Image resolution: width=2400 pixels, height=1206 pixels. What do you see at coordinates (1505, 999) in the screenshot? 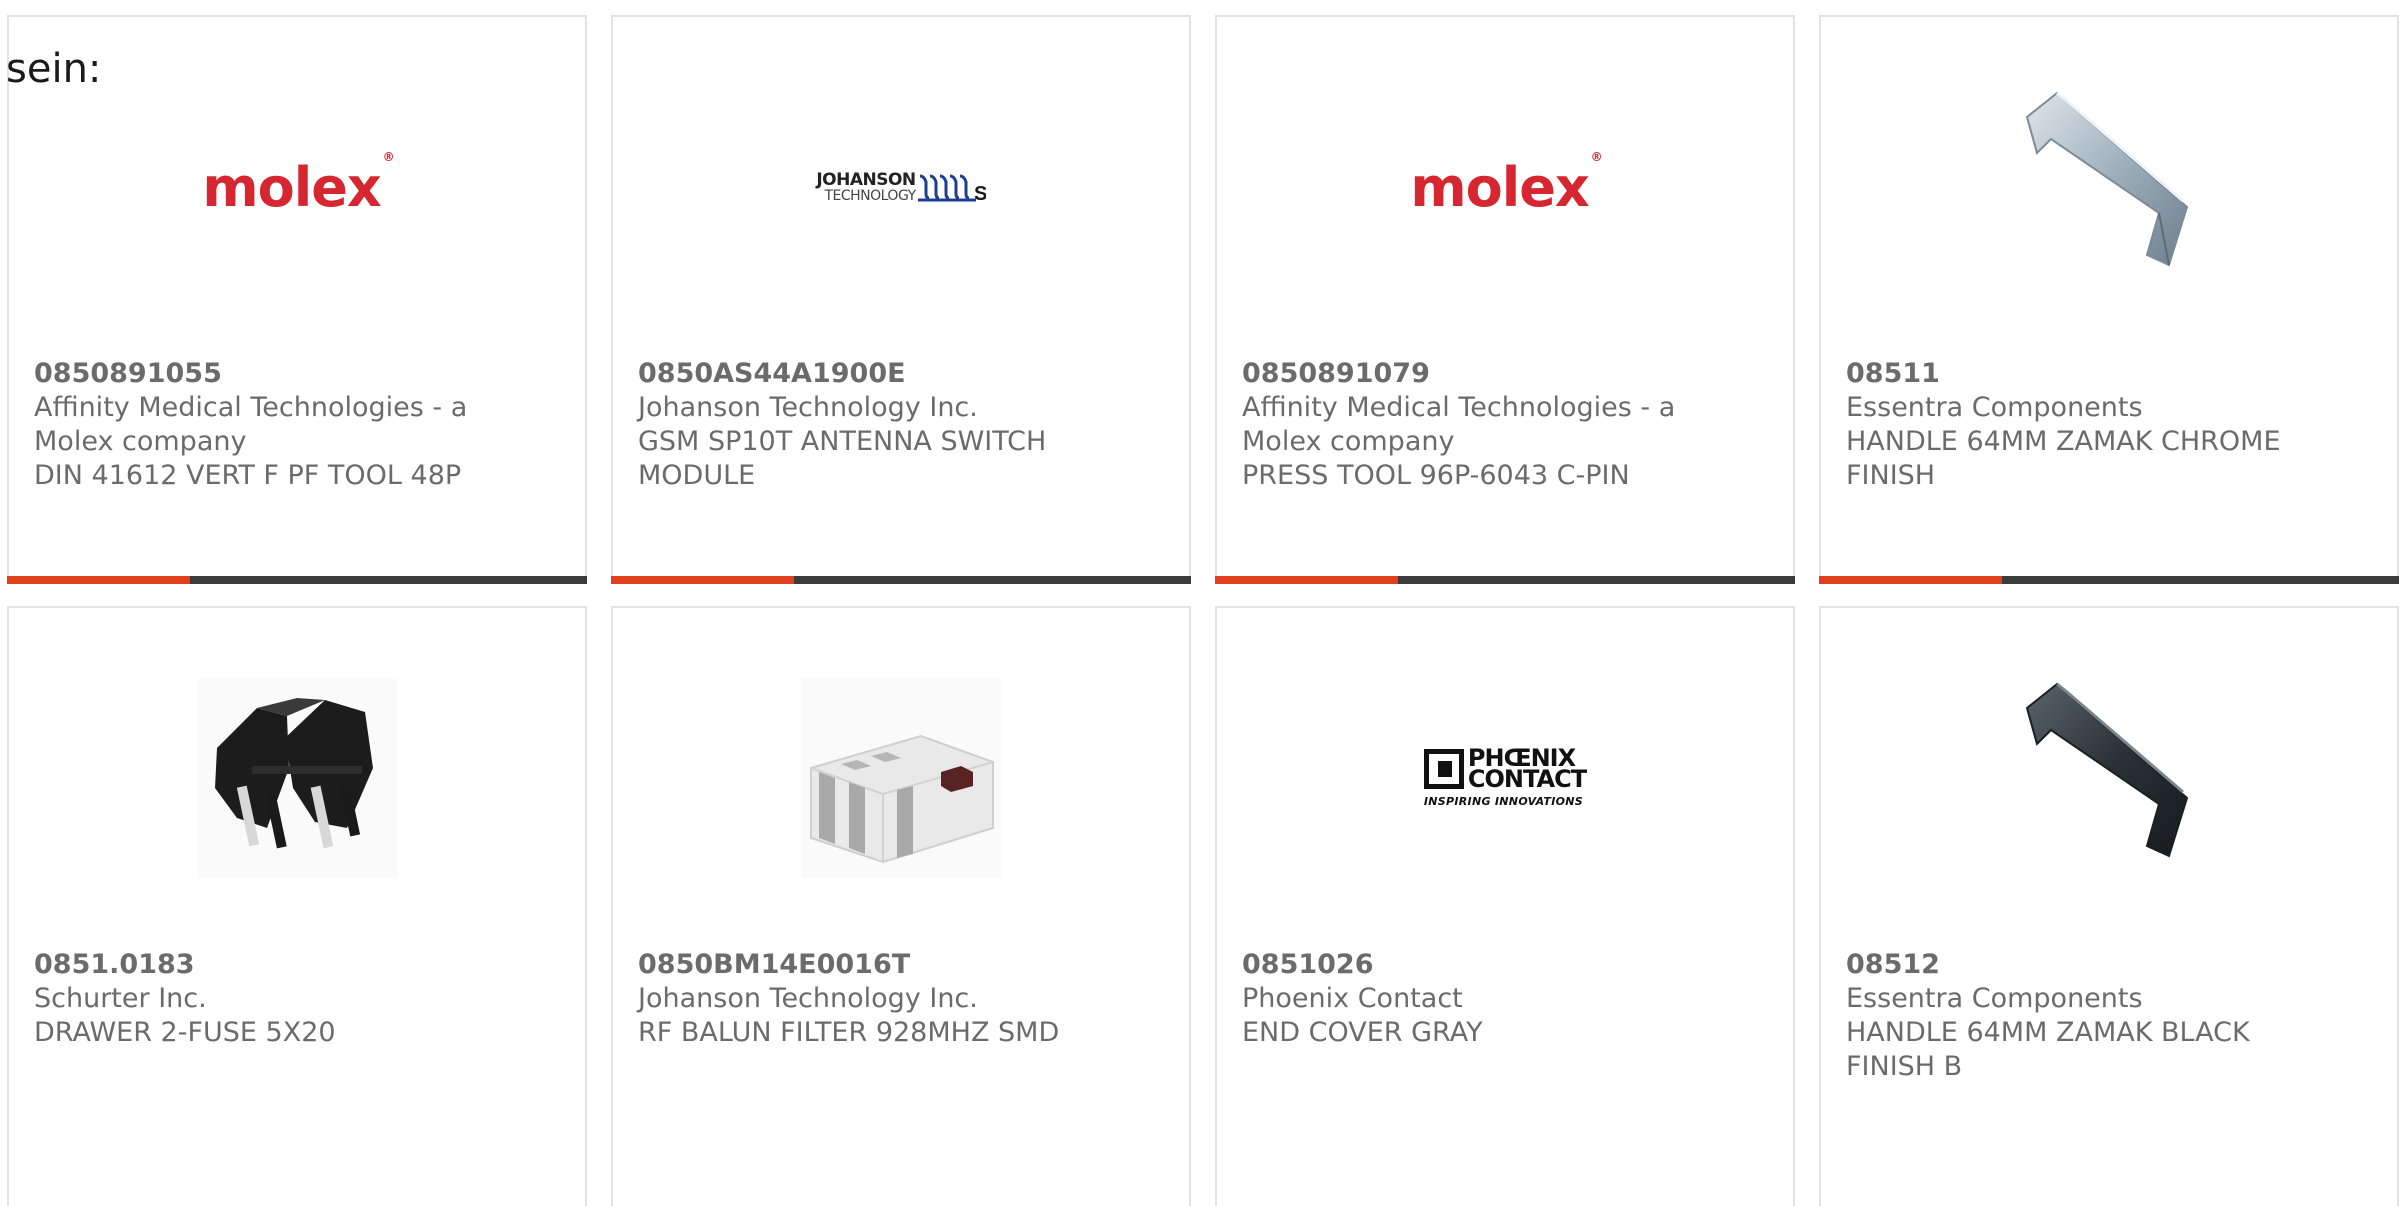
I see `product-info: 0851026 Phoenix Contact END COVER GRAY` at bounding box center [1505, 999].